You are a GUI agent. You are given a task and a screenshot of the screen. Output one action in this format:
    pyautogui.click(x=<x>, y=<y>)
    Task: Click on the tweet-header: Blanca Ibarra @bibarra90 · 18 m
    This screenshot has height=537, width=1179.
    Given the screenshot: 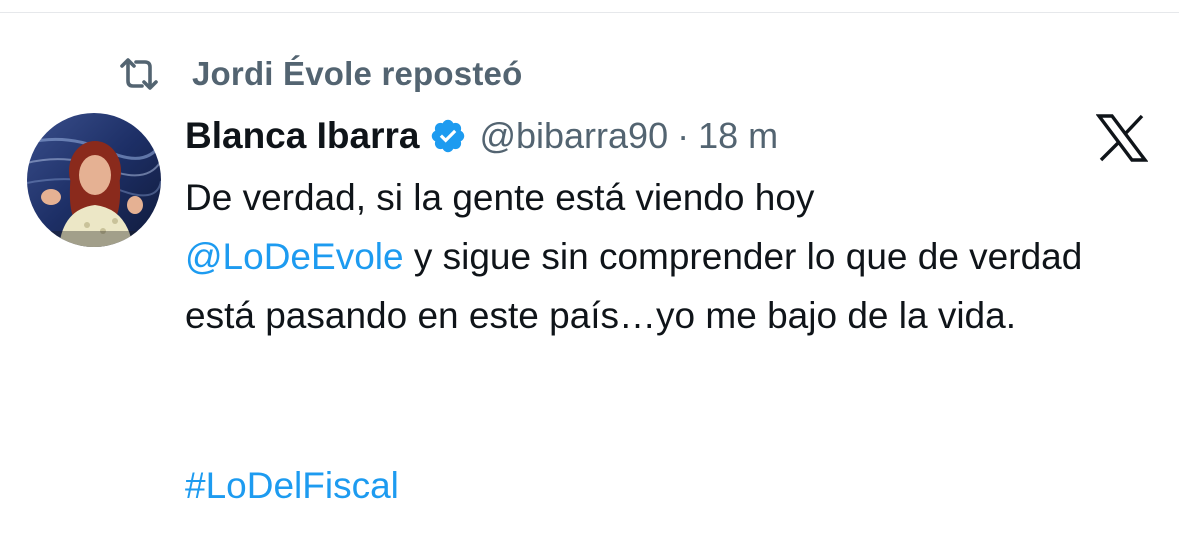 What is the action you would take?
    pyautogui.click(x=481, y=136)
    